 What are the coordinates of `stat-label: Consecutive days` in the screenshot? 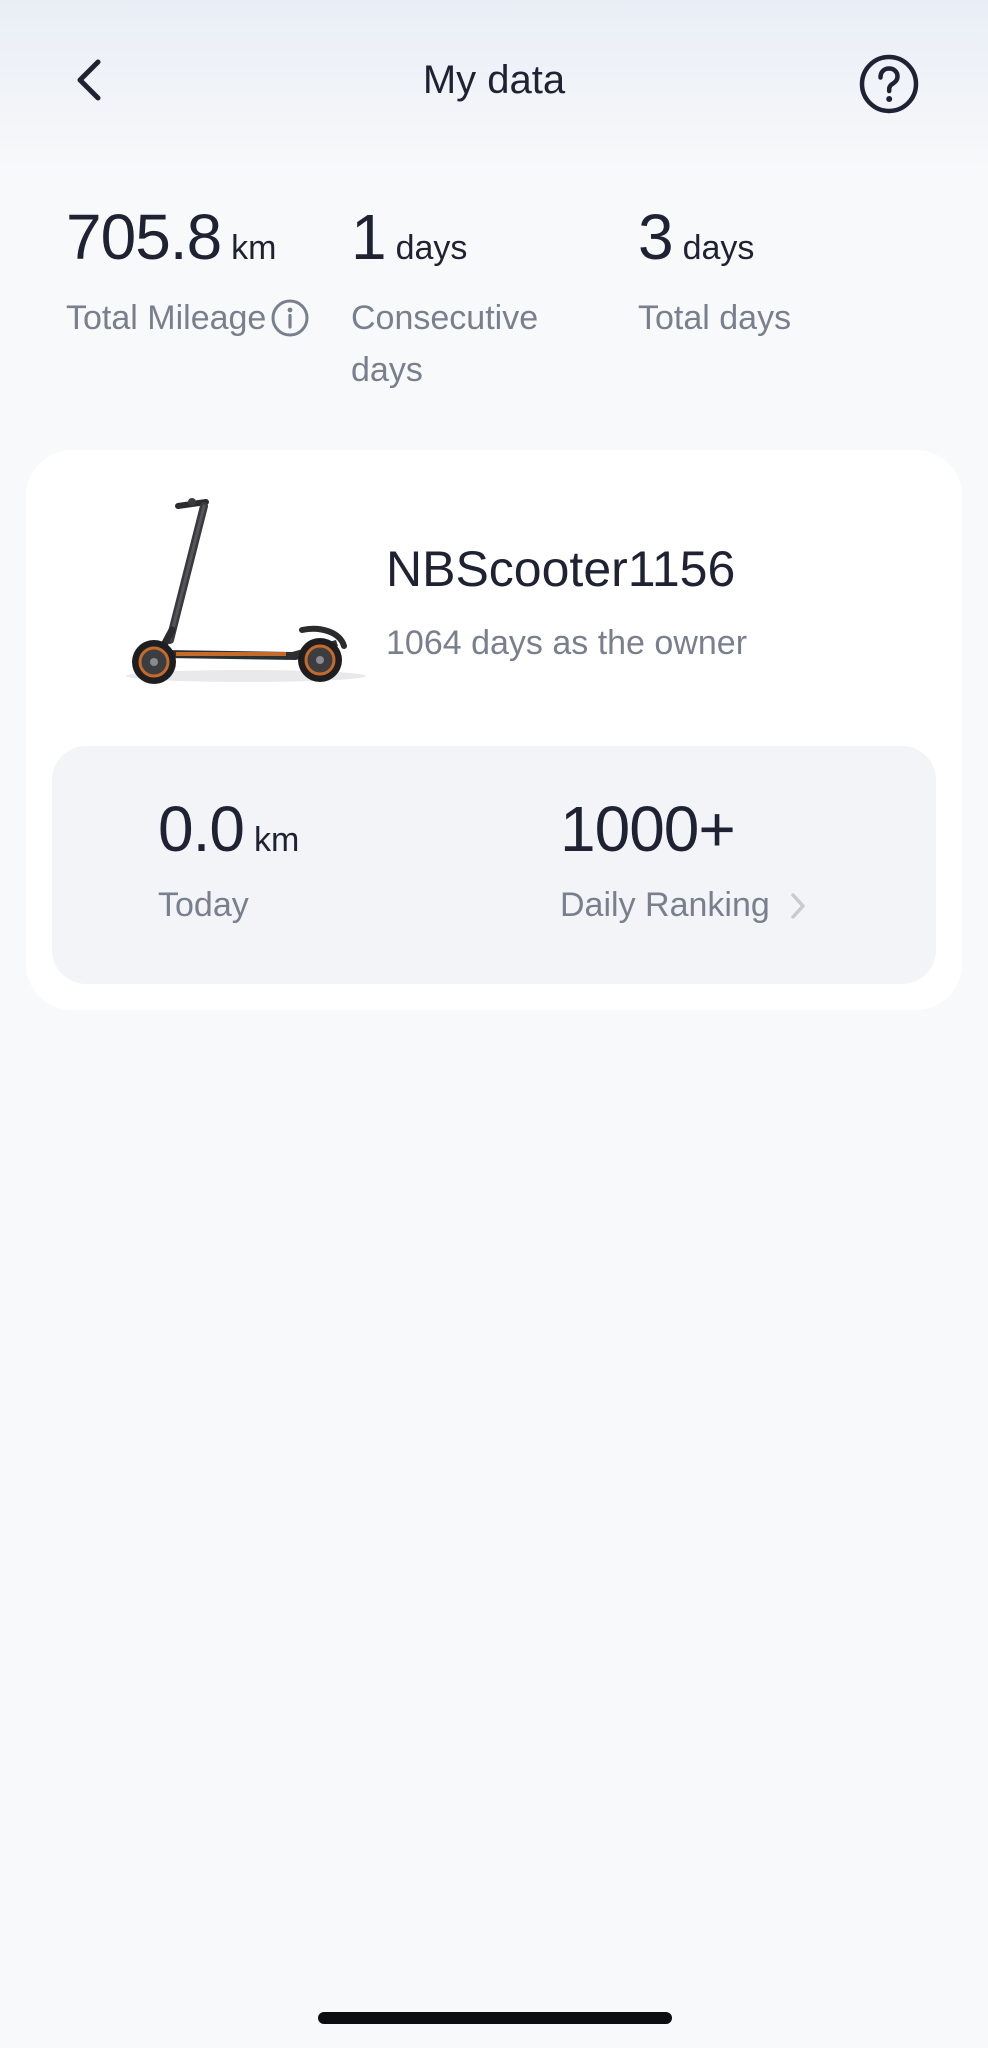 It's located at (445, 344).